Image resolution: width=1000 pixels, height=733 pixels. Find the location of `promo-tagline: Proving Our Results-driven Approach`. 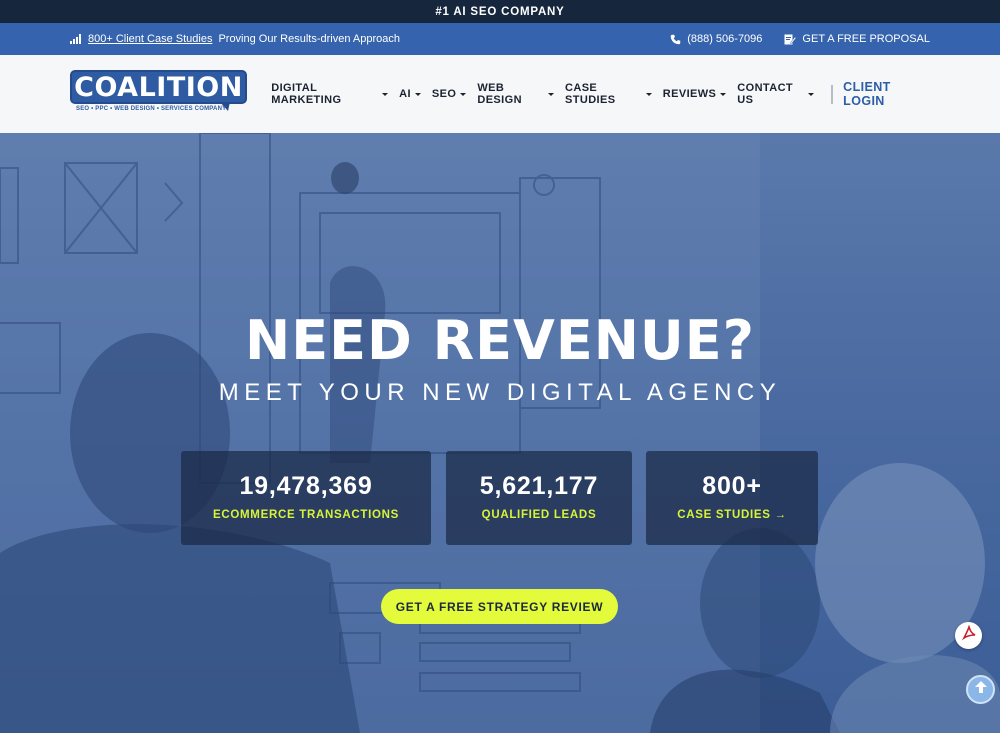

promo-tagline: Proving Our Results-driven Approach is located at coordinates (309, 39).